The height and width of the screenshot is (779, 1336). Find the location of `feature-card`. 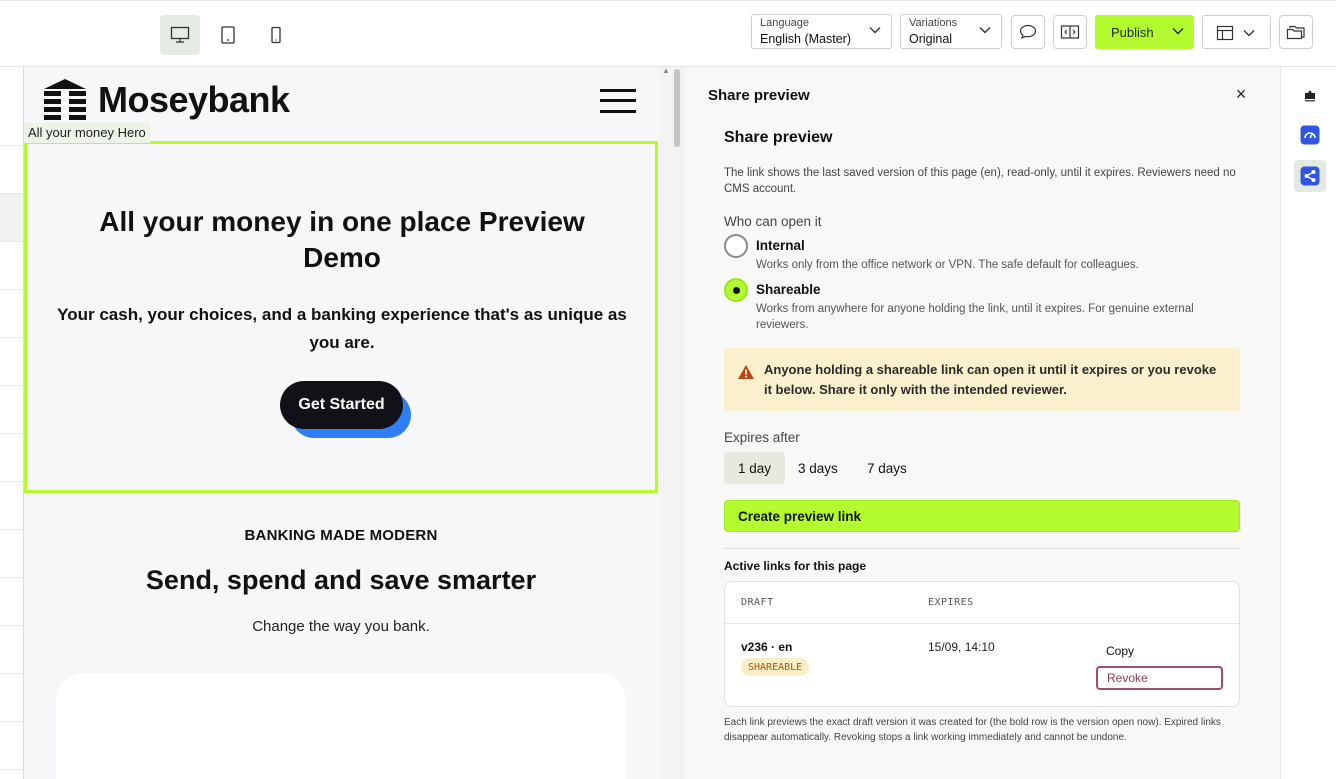

feature-card is located at coordinates (341, 726).